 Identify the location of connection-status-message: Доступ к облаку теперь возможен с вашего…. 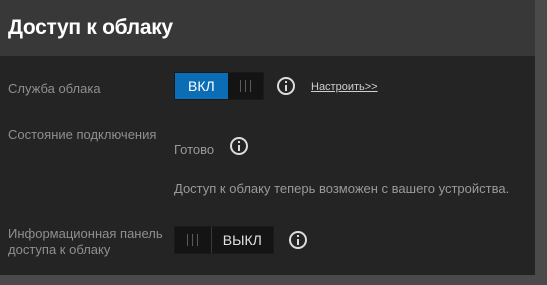
(342, 188).